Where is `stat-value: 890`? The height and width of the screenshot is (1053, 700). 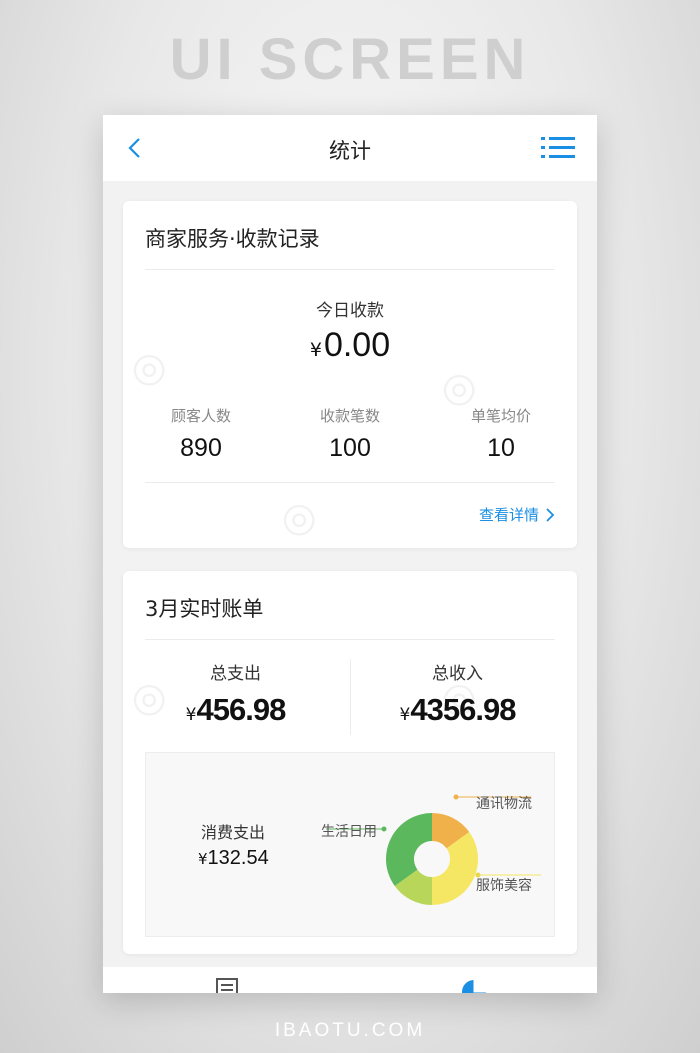 stat-value: 890 is located at coordinates (201, 448).